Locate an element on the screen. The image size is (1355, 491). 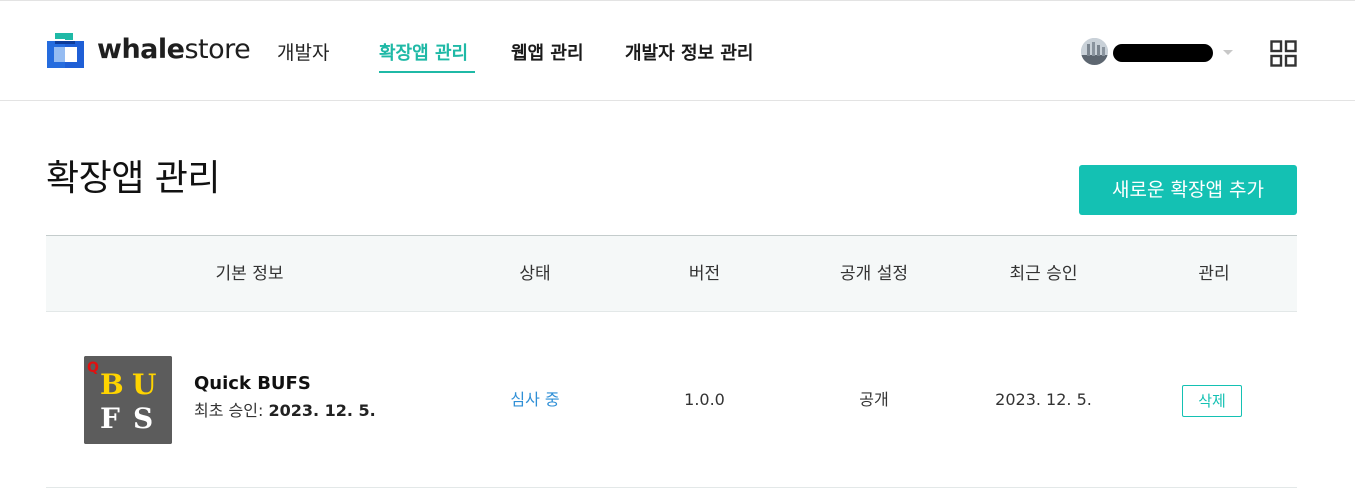
apps-grid-icon is located at coordinates (1283, 53).